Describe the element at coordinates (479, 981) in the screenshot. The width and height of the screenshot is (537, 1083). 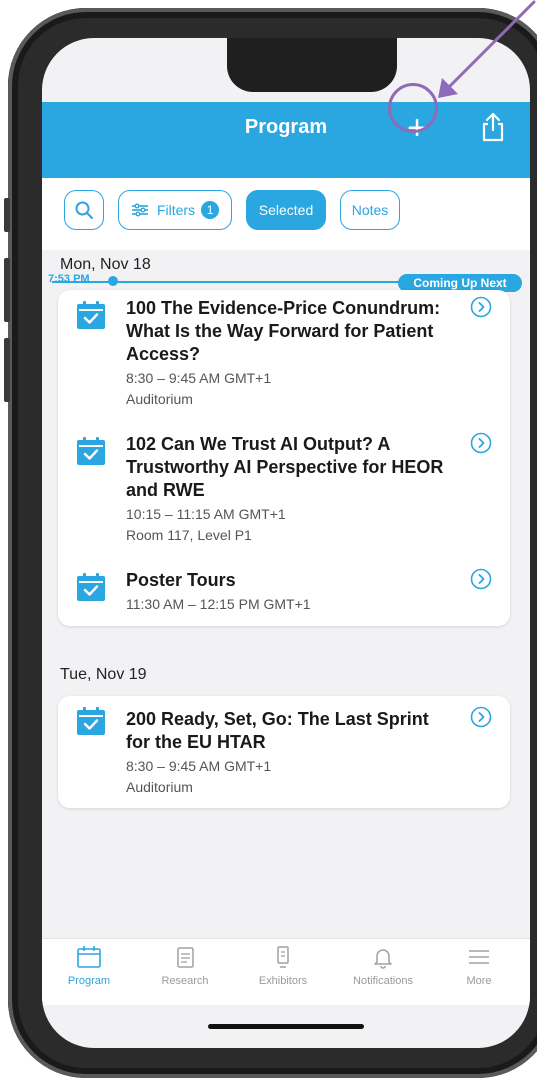
I see `tab-label: More` at that location.